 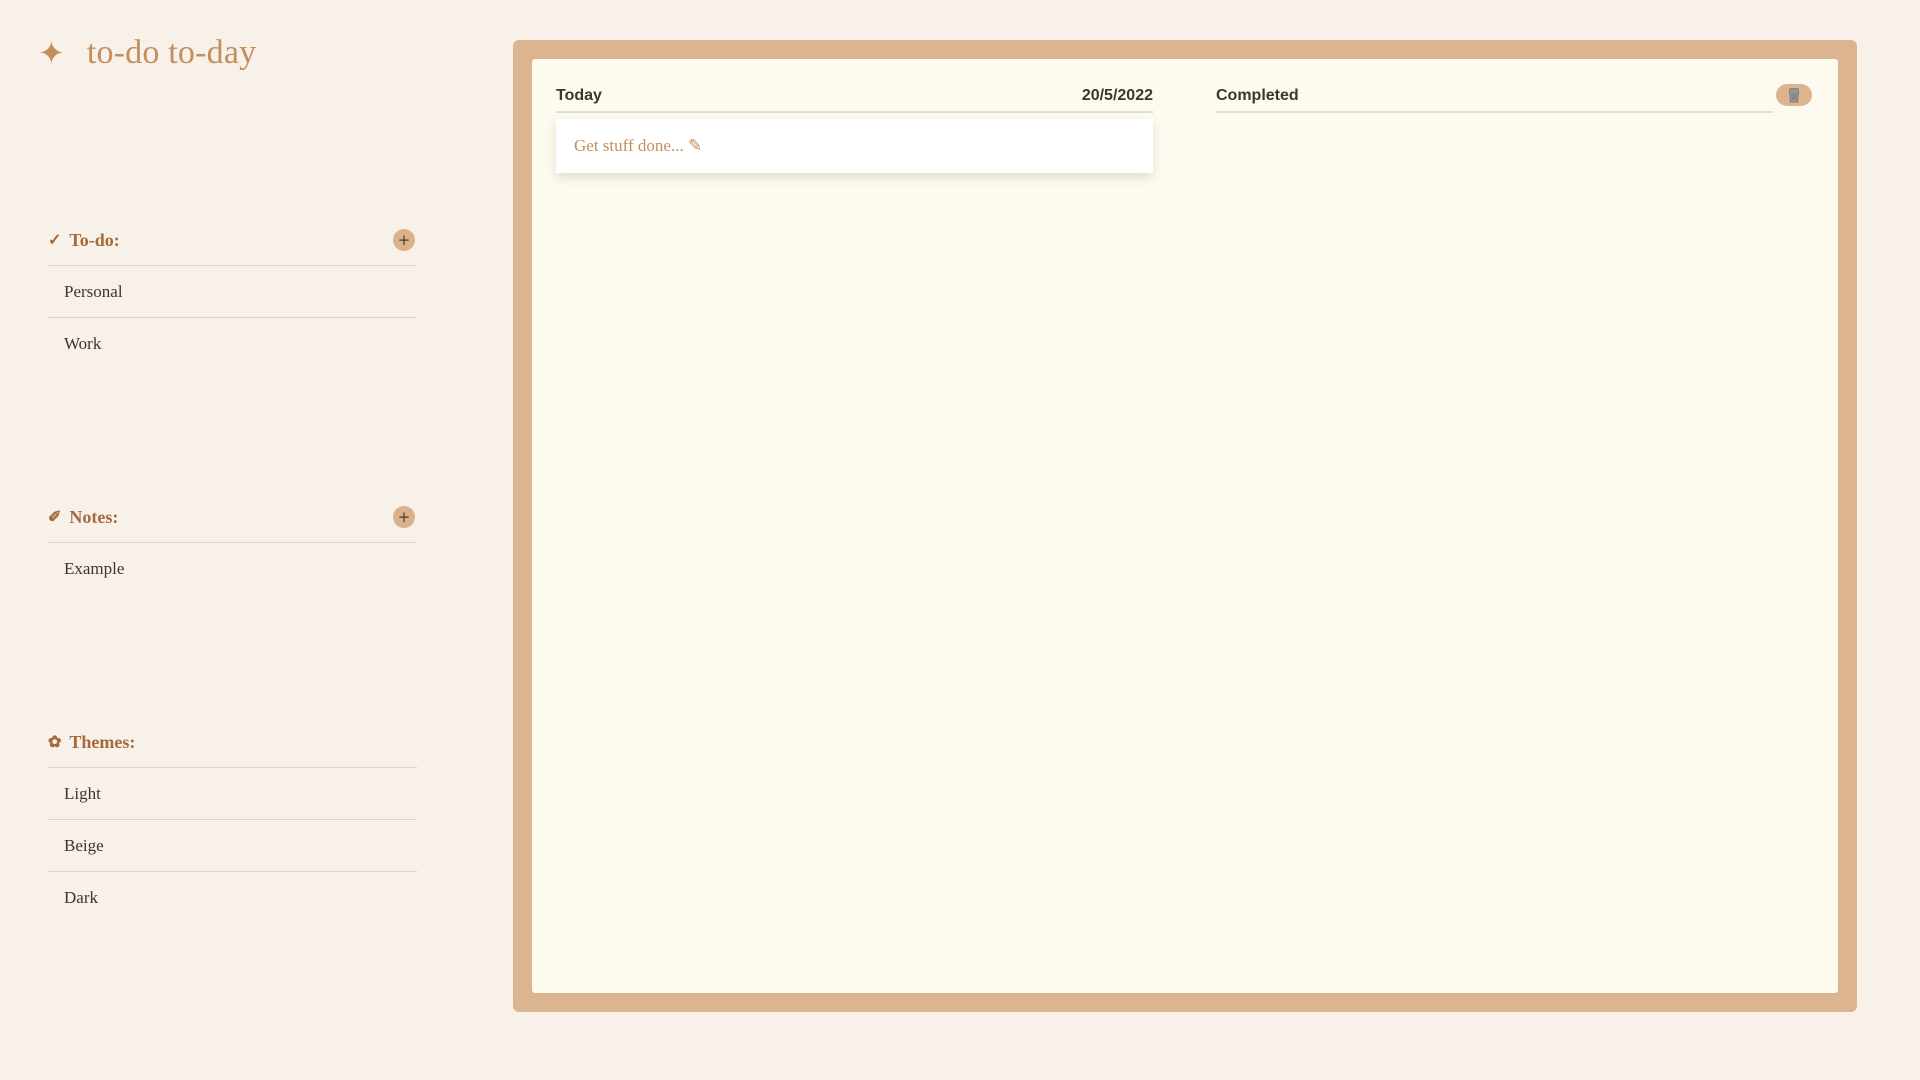 What do you see at coordinates (404, 240) in the screenshot?
I see `add-todo-list-button: +` at bounding box center [404, 240].